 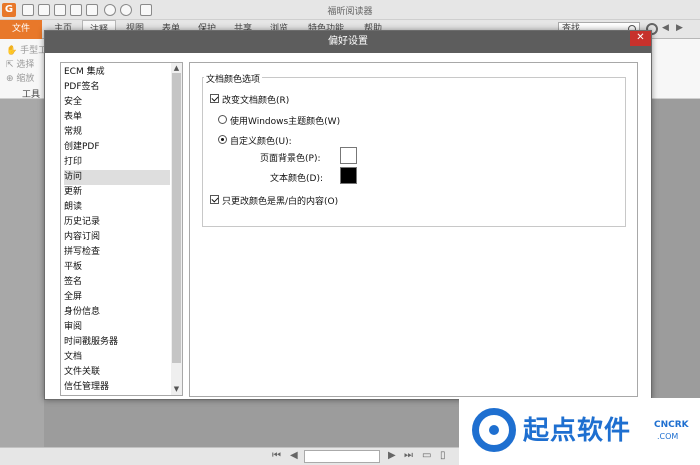 I want to click on zoom-tool-button: ⊕ 缩放, so click(x=20, y=77).